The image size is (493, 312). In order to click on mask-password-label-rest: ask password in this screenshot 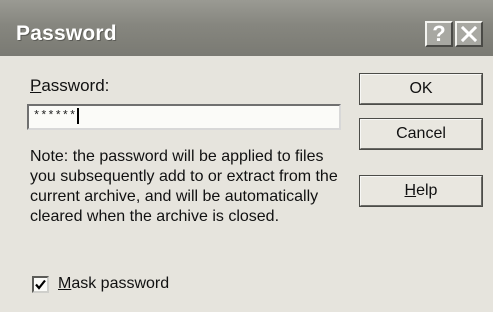, I will do `click(120, 283)`.